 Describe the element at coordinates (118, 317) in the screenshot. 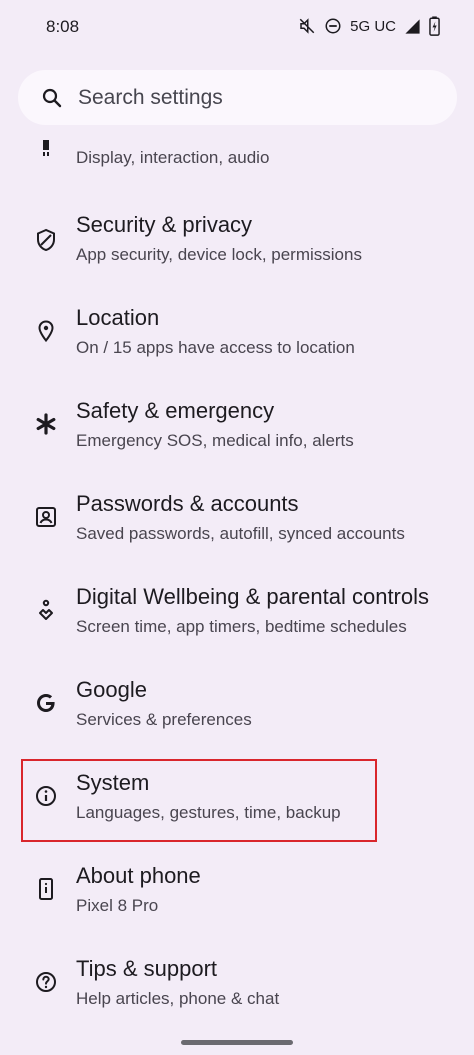

I see `item-title: Location` at that location.